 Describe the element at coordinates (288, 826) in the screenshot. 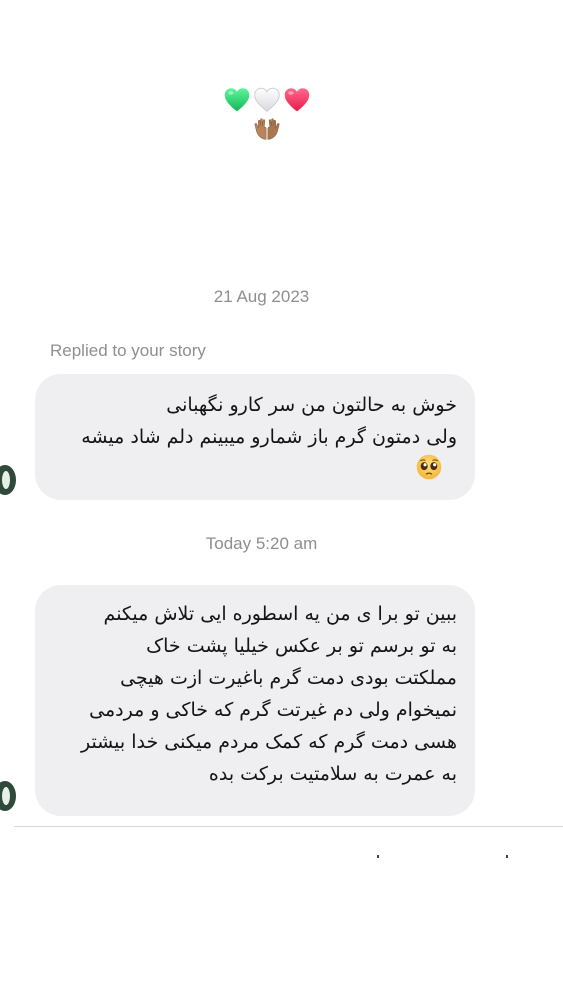

I see `composer-divider` at that location.